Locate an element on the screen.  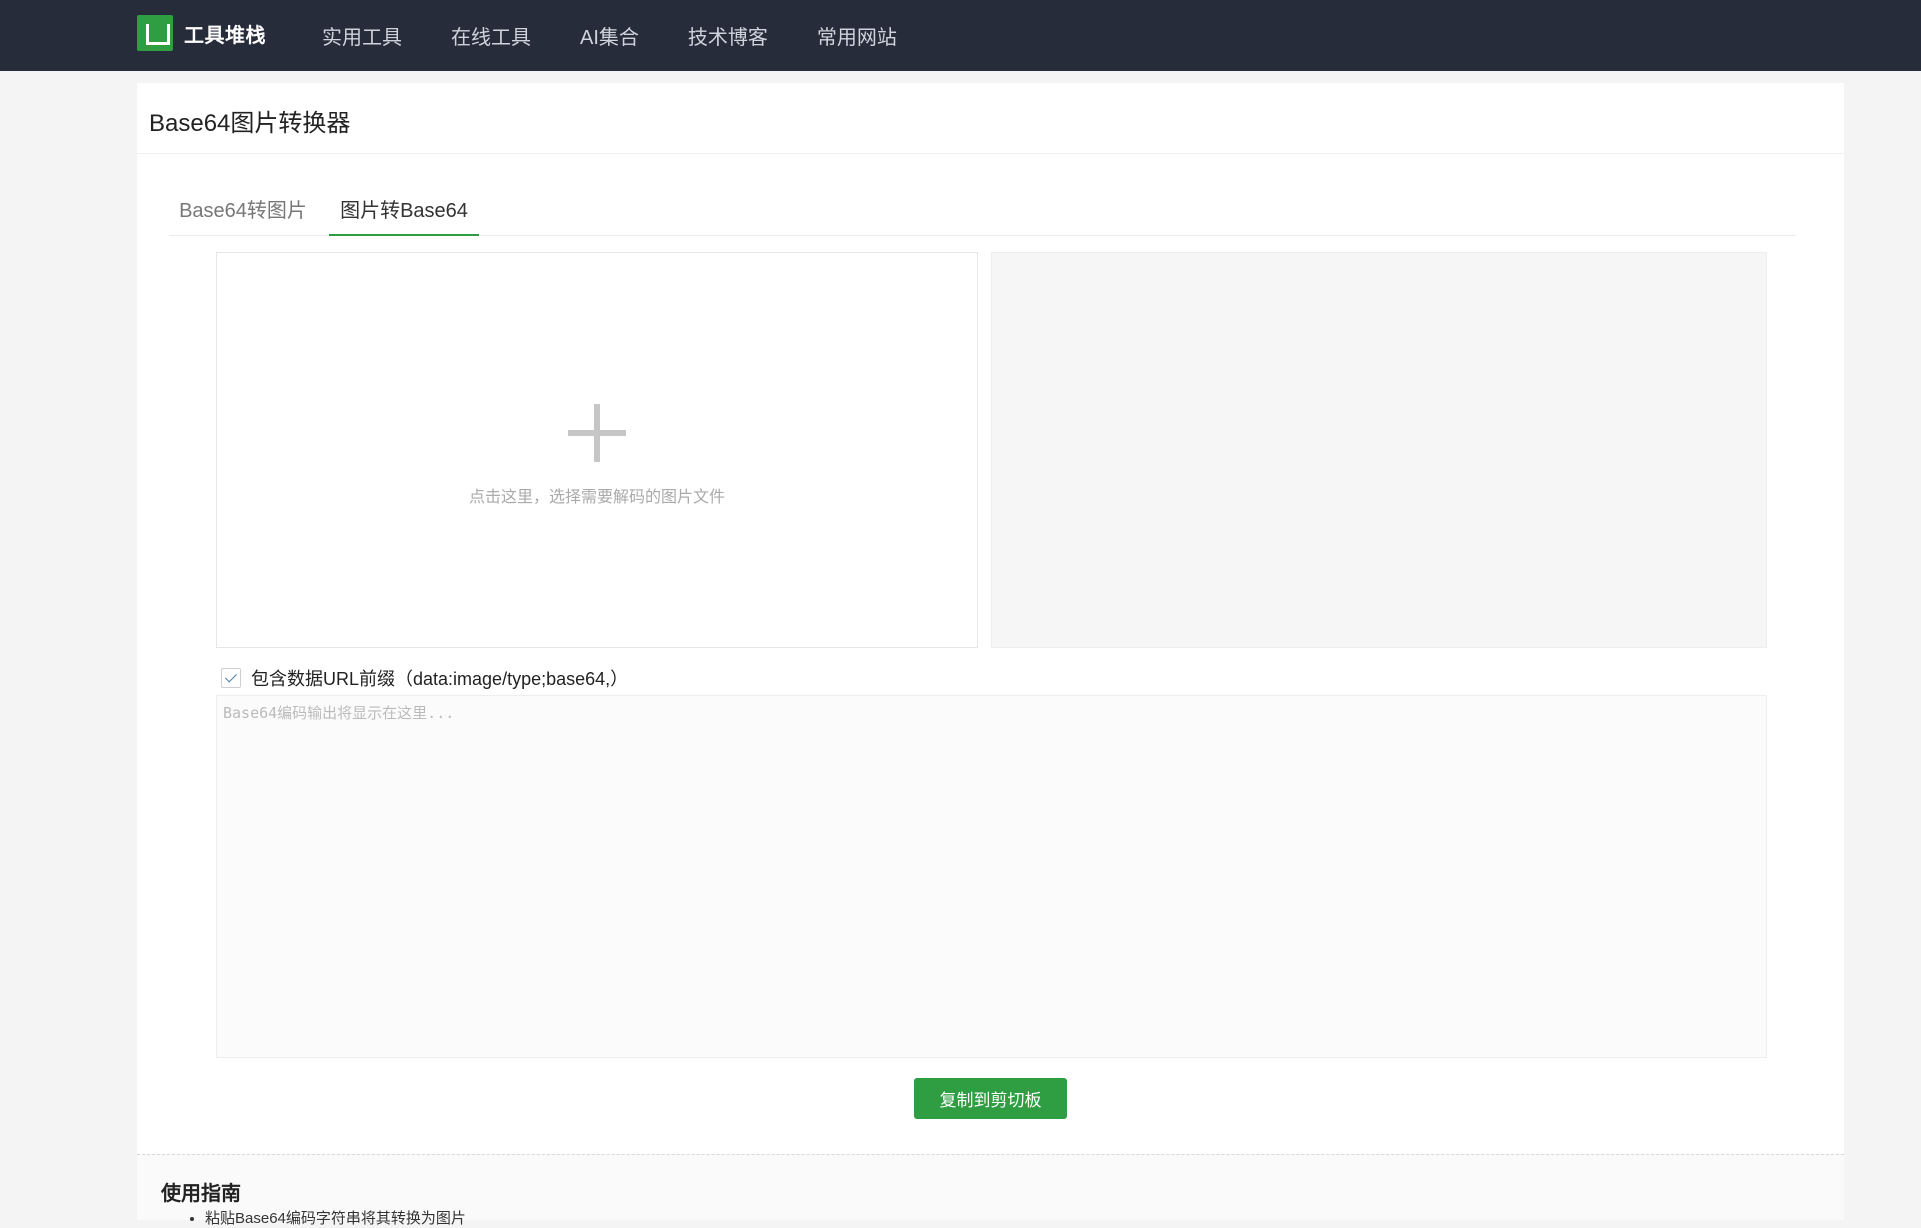
plus-icon is located at coordinates (597, 433).